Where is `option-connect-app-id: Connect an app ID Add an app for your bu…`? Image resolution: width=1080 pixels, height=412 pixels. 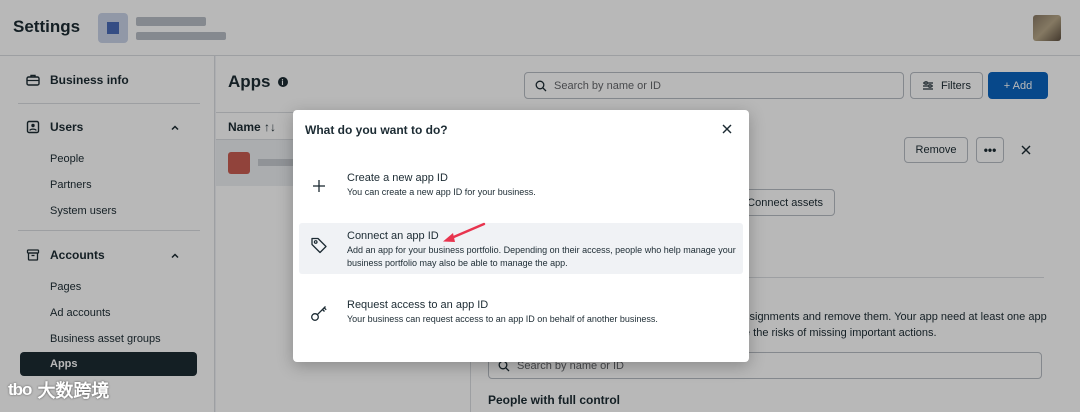 option-connect-app-id: Connect an app ID Add an app for your bu… is located at coordinates (521, 248).